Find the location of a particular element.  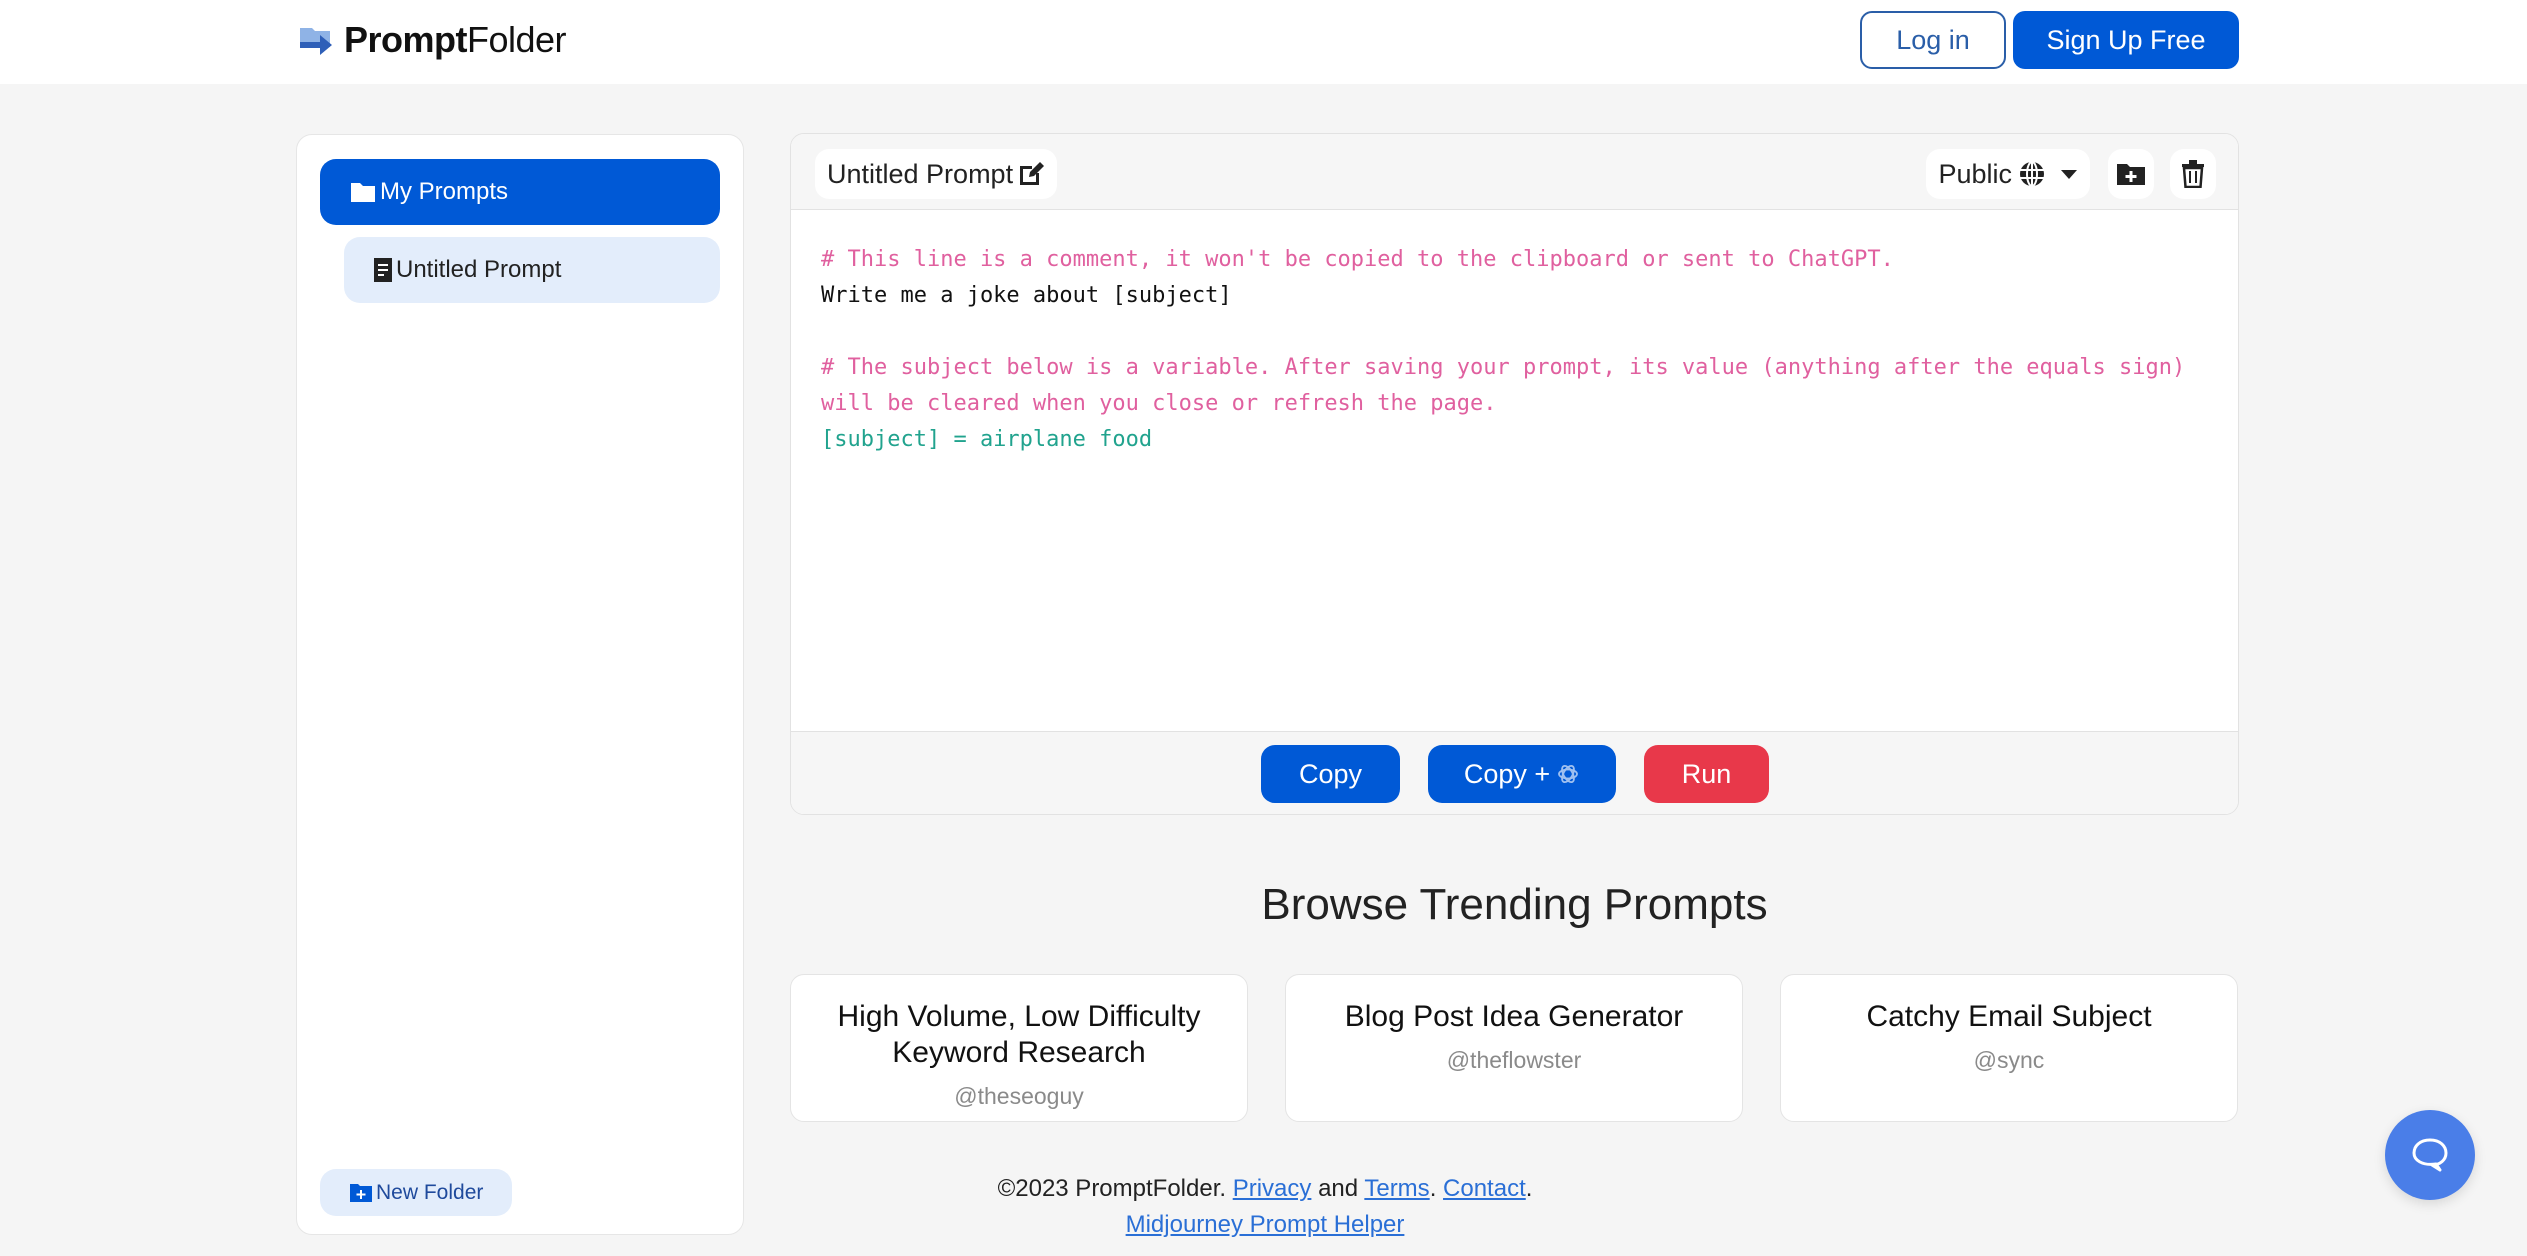

folder-icon is located at coordinates (363, 192).